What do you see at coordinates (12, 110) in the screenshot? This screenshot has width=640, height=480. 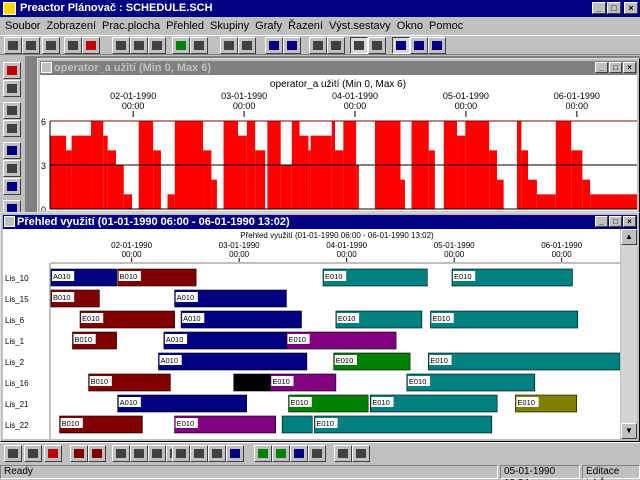 I see `document-button` at bounding box center [12, 110].